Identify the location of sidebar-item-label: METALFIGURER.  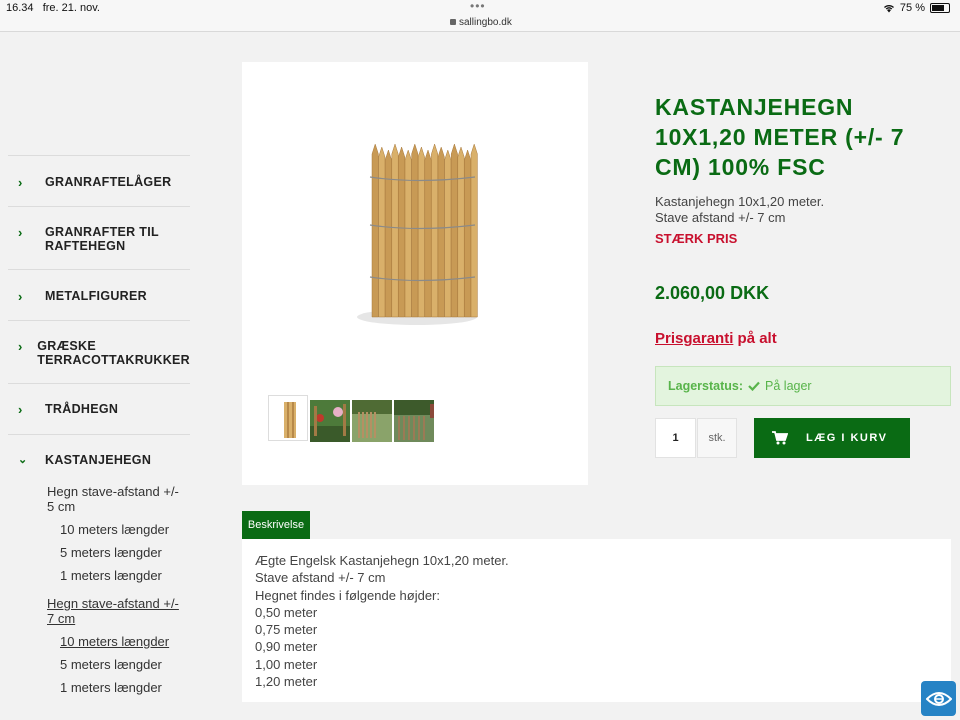
(96, 296).